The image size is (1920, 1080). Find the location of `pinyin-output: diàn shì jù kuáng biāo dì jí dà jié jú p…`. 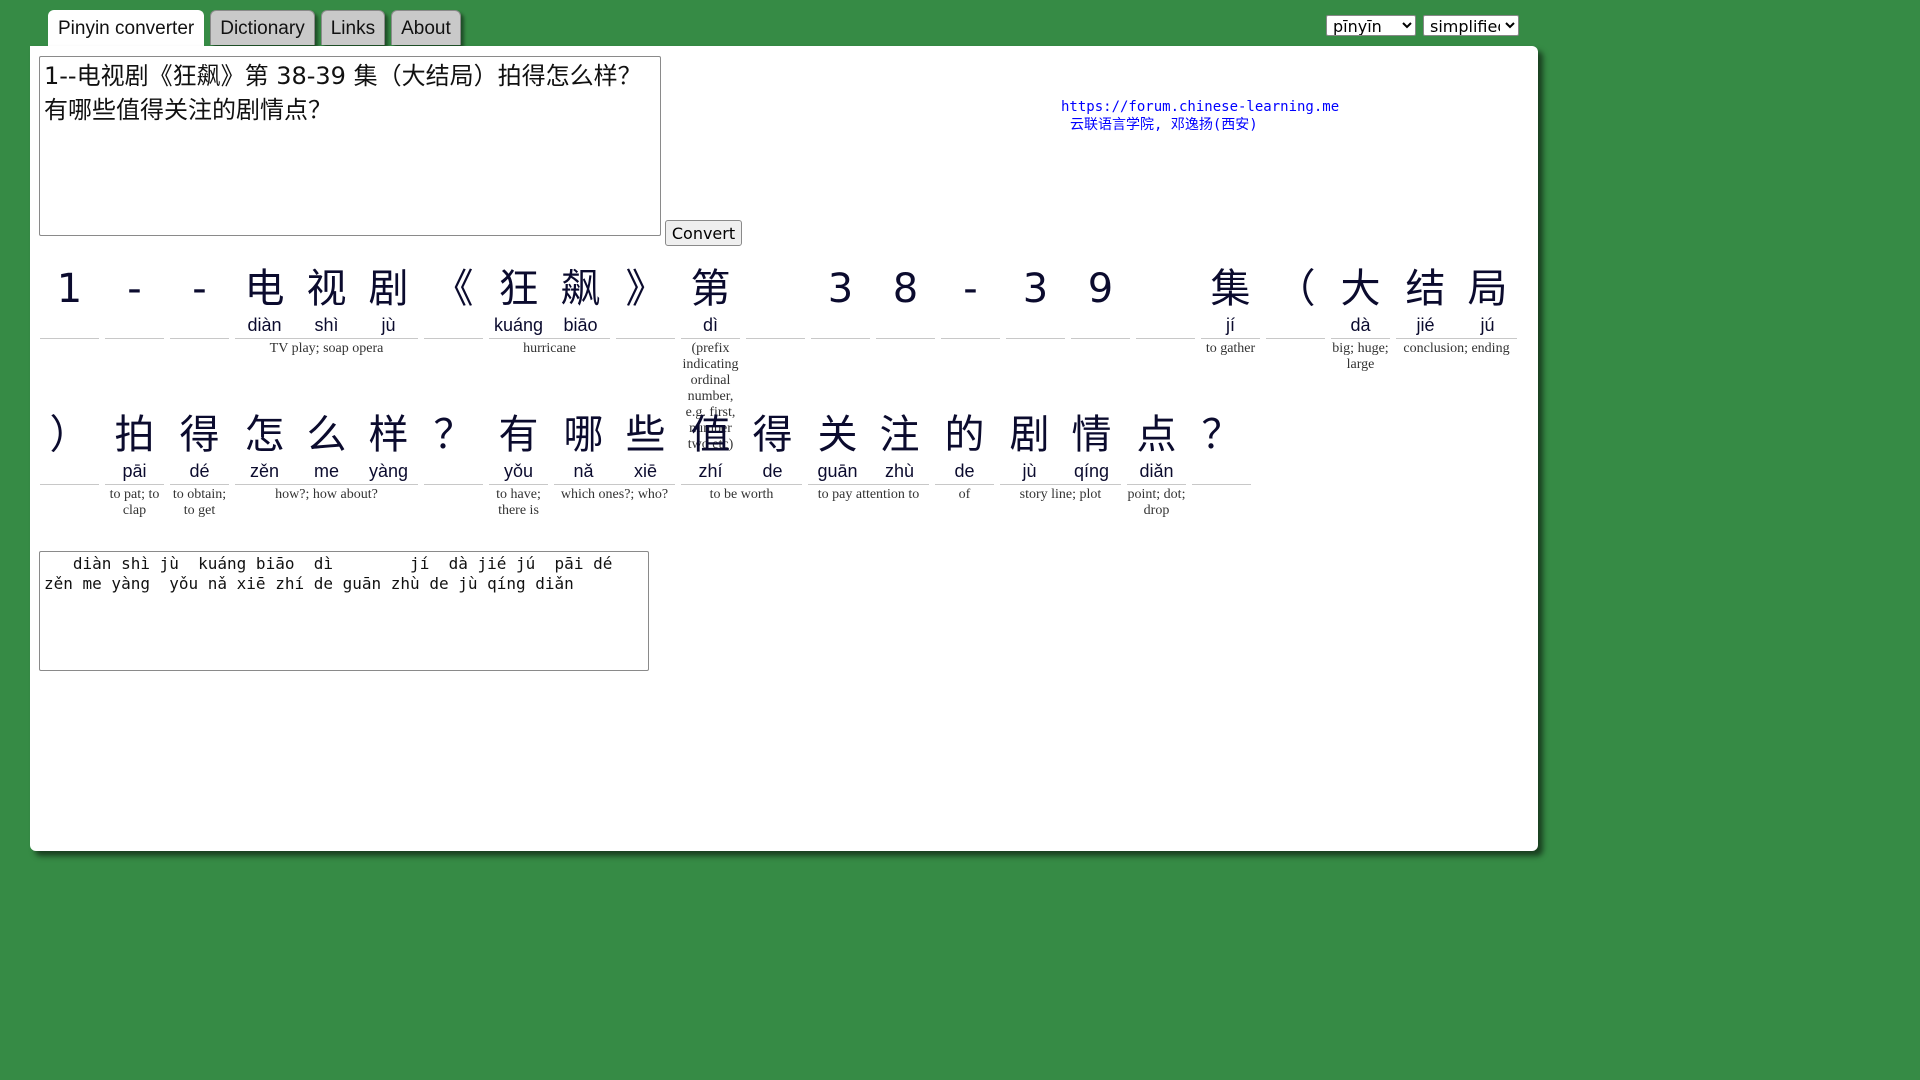

pinyin-output: diàn shì jù kuáng biāo dì jí dà jié jú p… is located at coordinates (344, 611).